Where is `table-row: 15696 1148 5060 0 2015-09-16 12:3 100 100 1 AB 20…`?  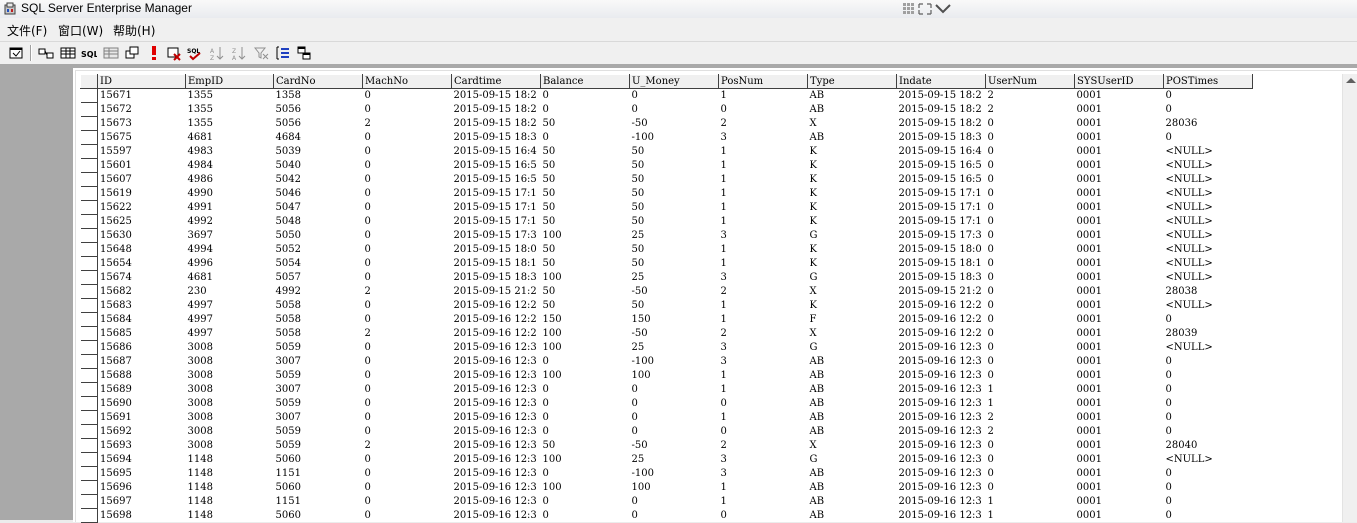 table-row: 15696 1148 5060 0 2015-09-16 12:3 100 100 1 AB 20… is located at coordinates (666, 487).